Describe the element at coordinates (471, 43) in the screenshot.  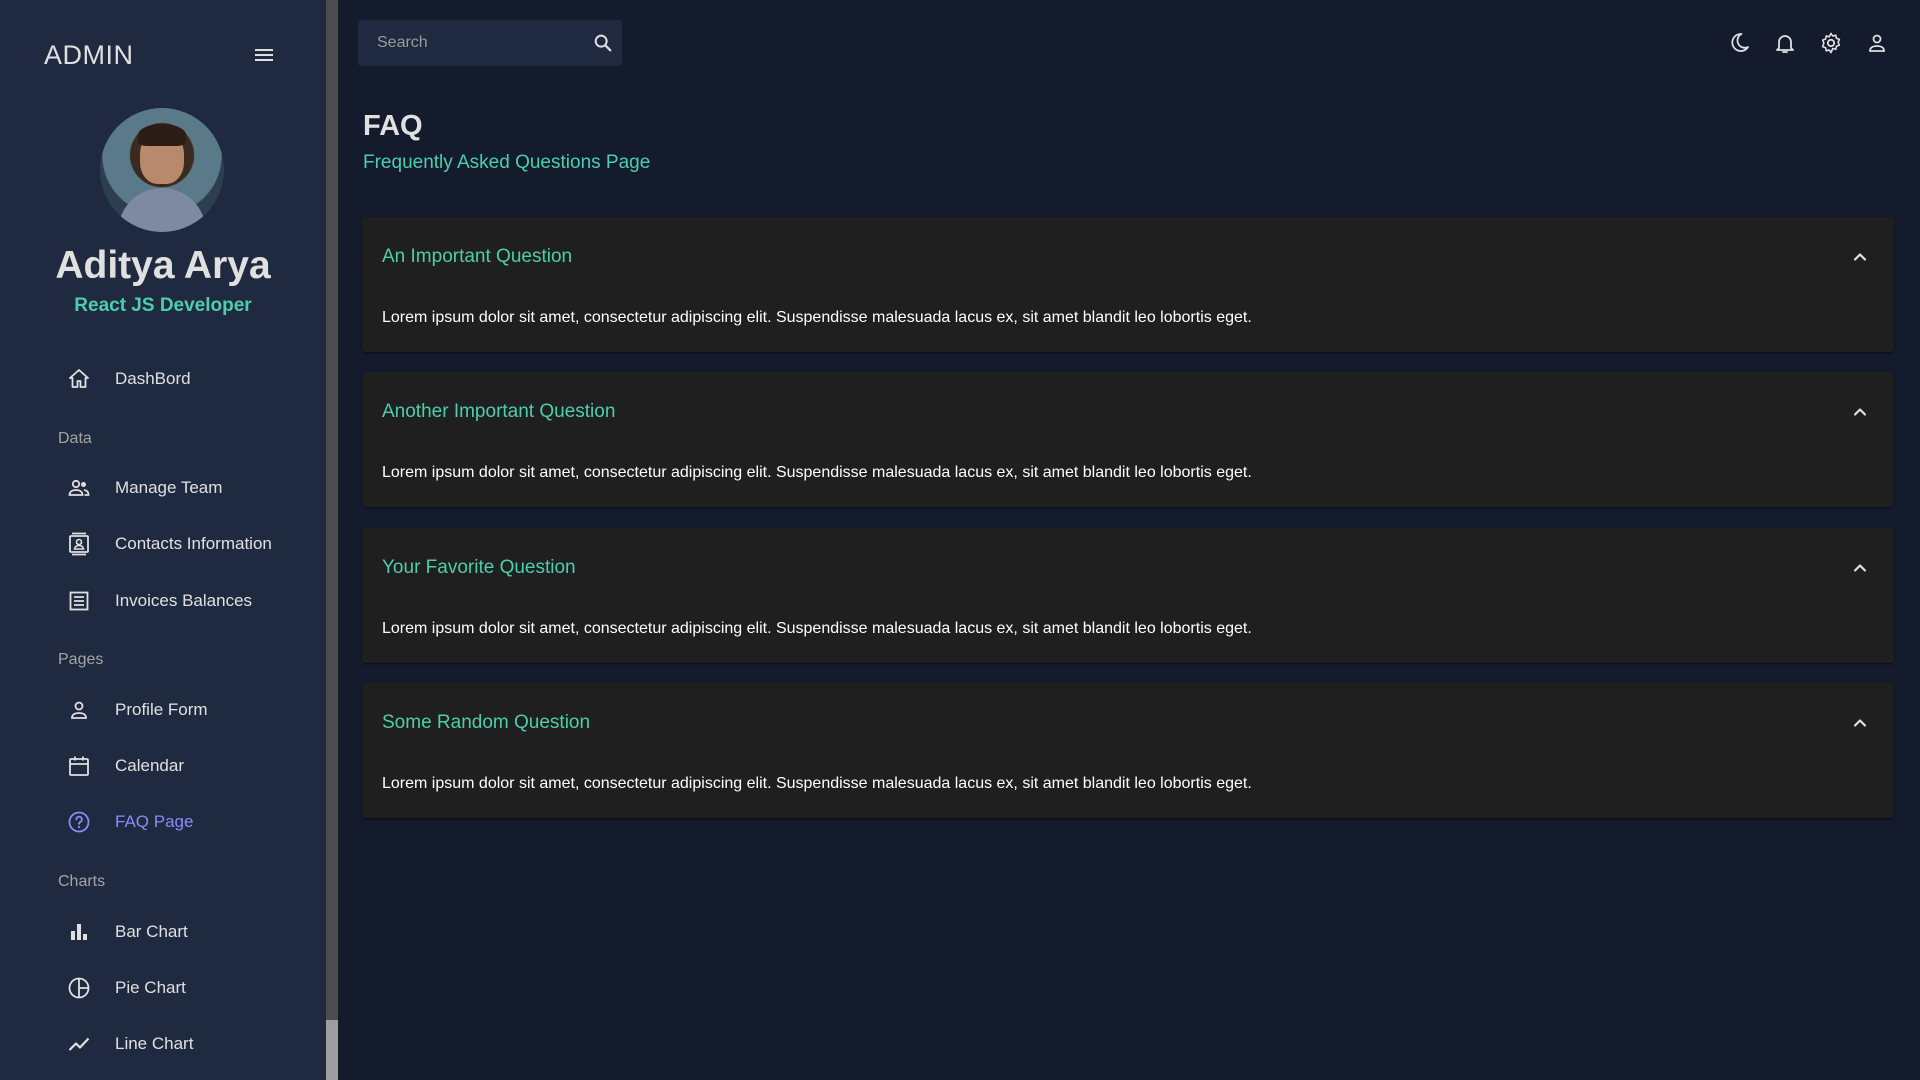
I see `search-input` at that location.